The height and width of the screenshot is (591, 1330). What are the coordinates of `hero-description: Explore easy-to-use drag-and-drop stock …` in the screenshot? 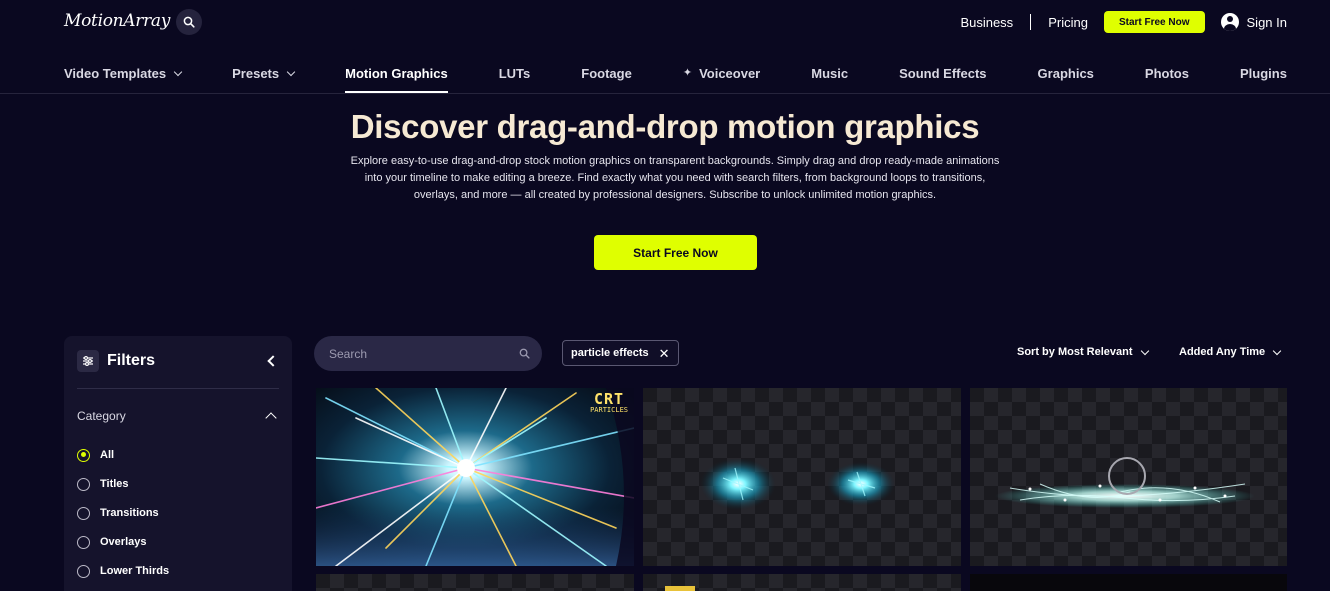 It's located at (675, 178).